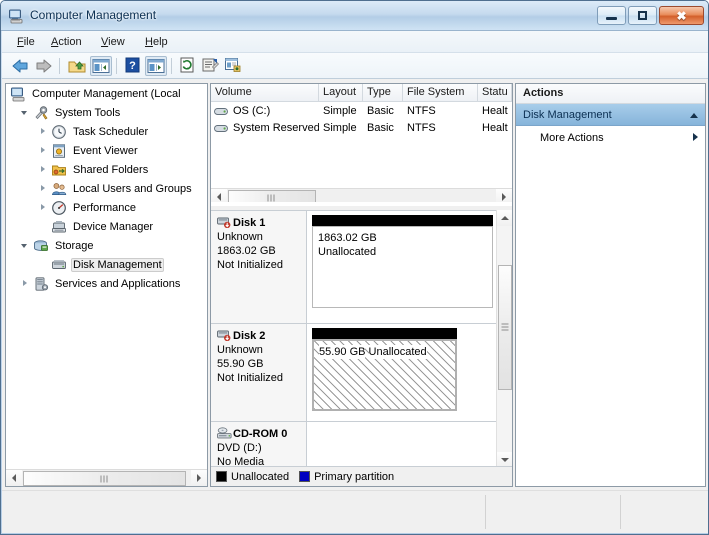 The width and height of the screenshot is (709, 535). I want to click on tree-item-event-viewer: Event Viewer, so click(106, 150).